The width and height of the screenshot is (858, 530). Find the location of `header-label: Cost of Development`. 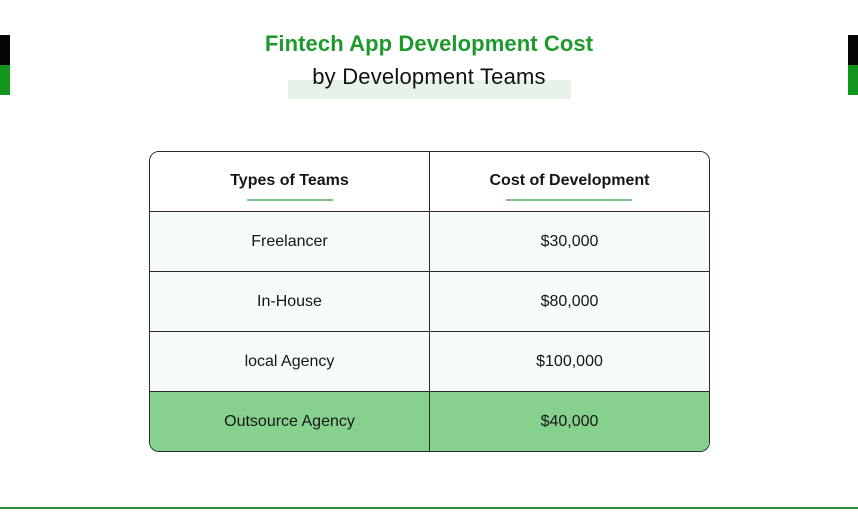

header-label: Cost of Development is located at coordinates (569, 180).